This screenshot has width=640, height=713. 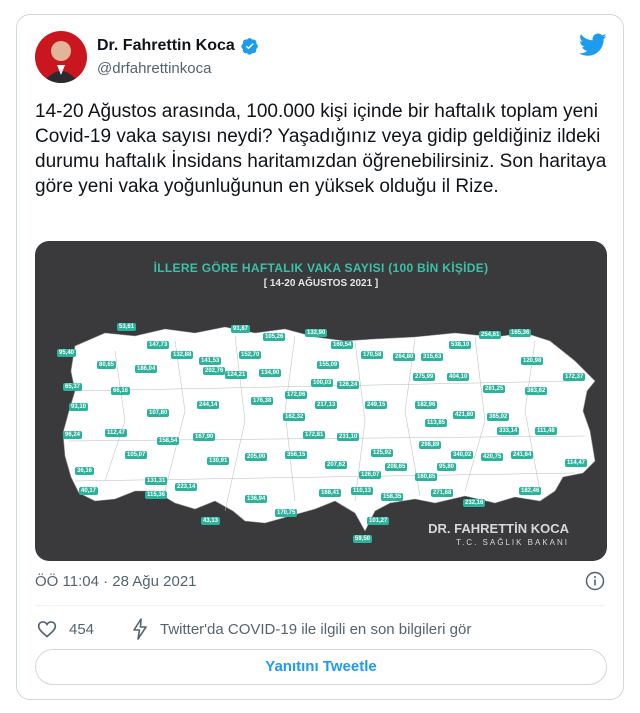 I want to click on map-label: 172,06, so click(x=296, y=395).